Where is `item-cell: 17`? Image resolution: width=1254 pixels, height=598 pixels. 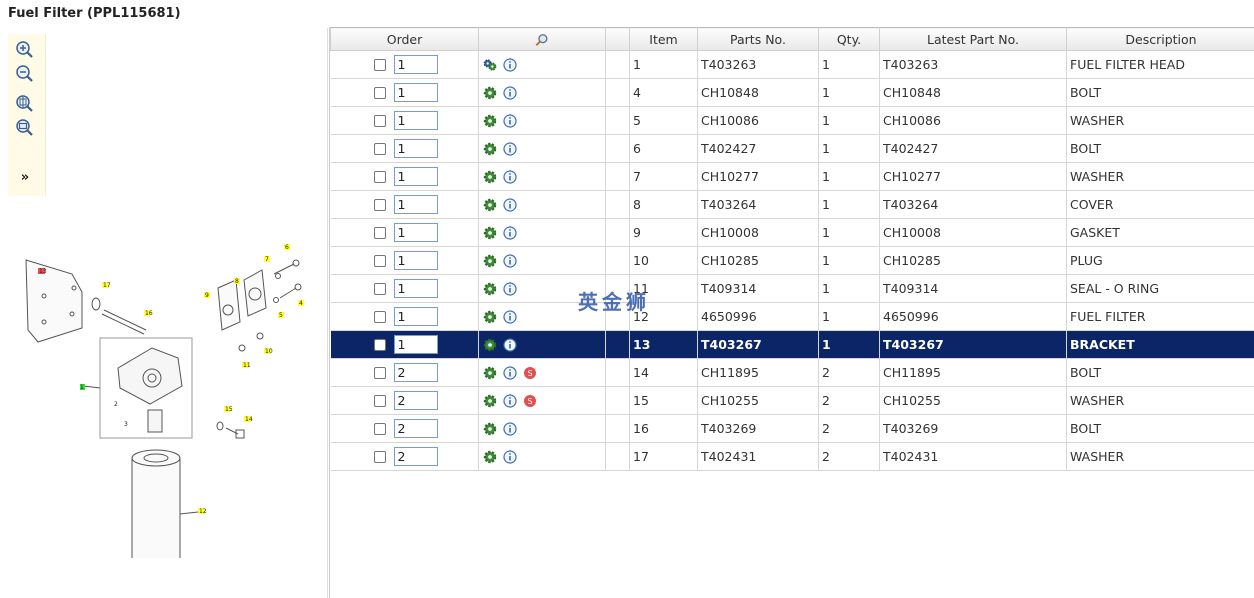
item-cell: 17 is located at coordinates (663, 456).